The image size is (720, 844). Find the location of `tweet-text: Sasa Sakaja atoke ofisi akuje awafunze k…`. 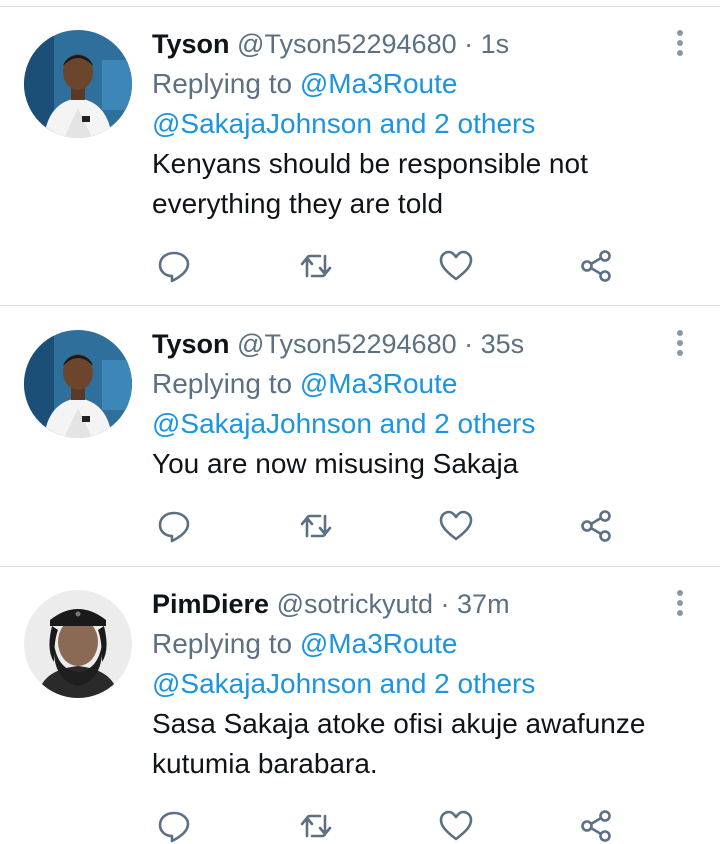

tweet-text: Sasa Sakaja atoke ofisi akuje awafunze k… is located at coordinates (399, 743).